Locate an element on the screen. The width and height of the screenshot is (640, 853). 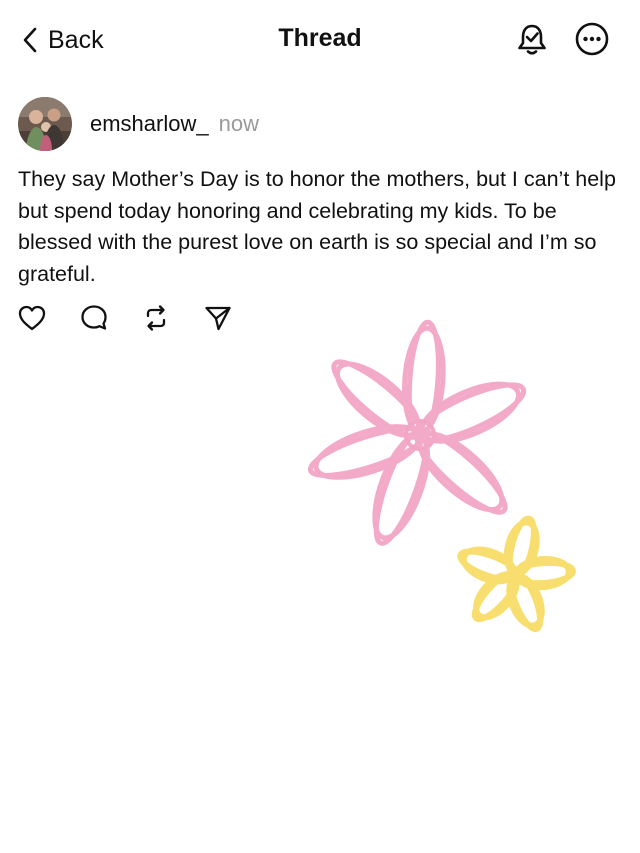
repost-button is located at coordinates (156, 320).